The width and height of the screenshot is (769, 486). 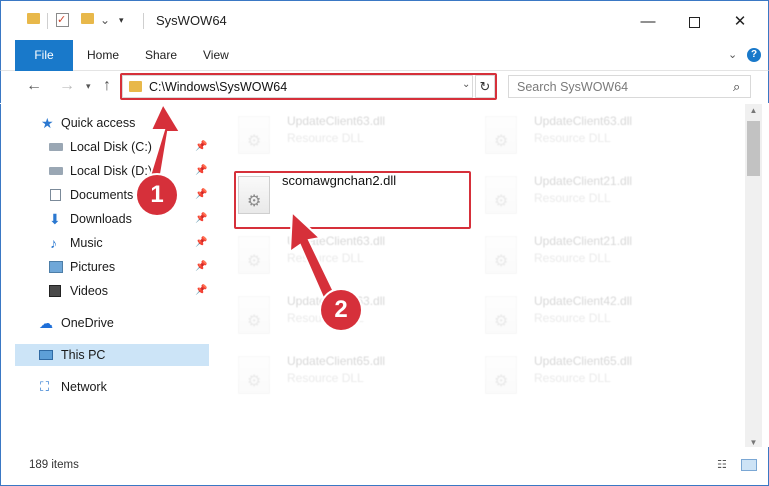 I want to click on sidebar-item-label: Documents, so click(x=102, y=195).